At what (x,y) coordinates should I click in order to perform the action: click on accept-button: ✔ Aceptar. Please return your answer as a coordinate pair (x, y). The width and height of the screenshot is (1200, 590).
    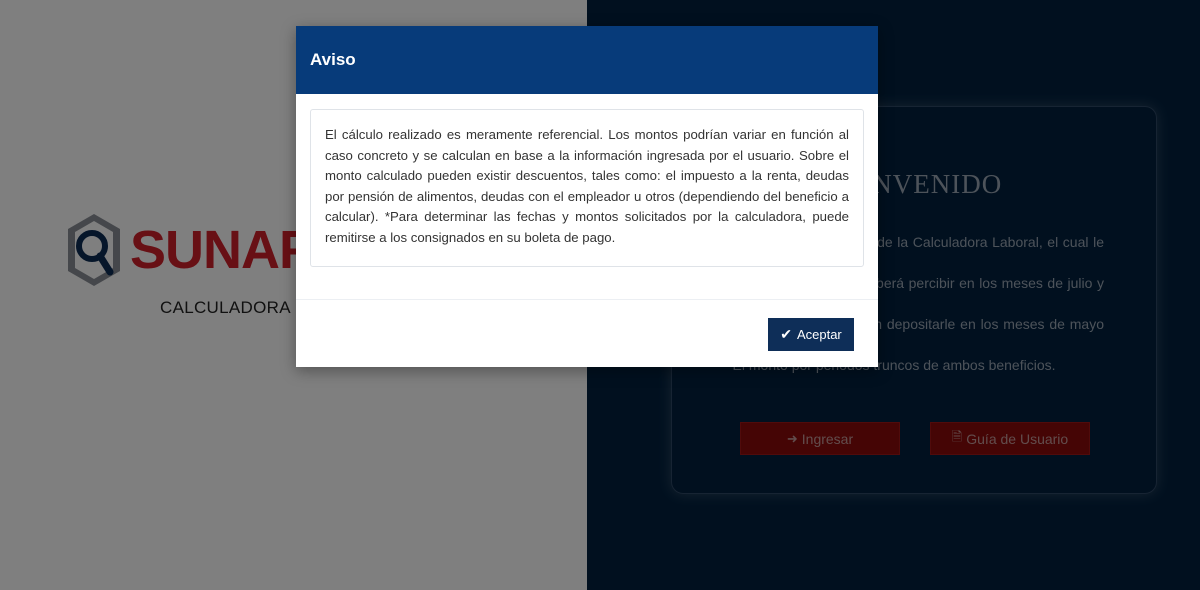
    Looking at the image, I should click on (811, 334).